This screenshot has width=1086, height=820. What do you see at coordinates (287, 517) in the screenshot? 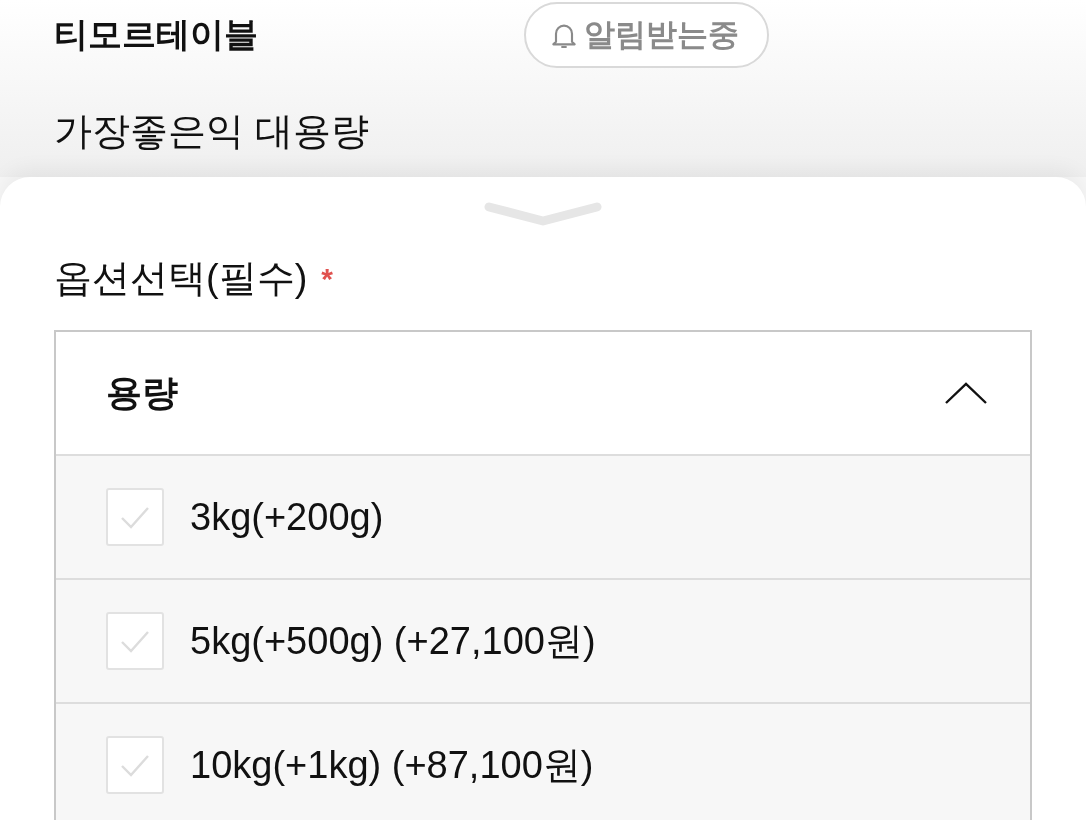
I see `option-label: 3kg(+200g)` at bounding box center [287, 517].